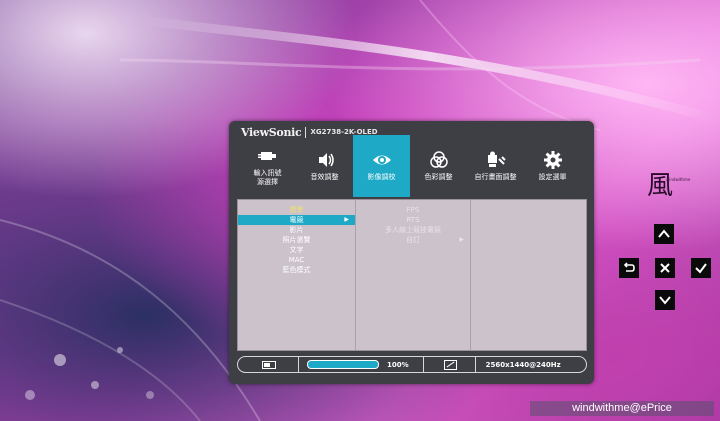 Image resolution: width=720 pixels, height=421 pixels. What do you see at coordinates (269, 364) in the screenshot?
I see `brightness-icon` at bounding box center [269, 364].